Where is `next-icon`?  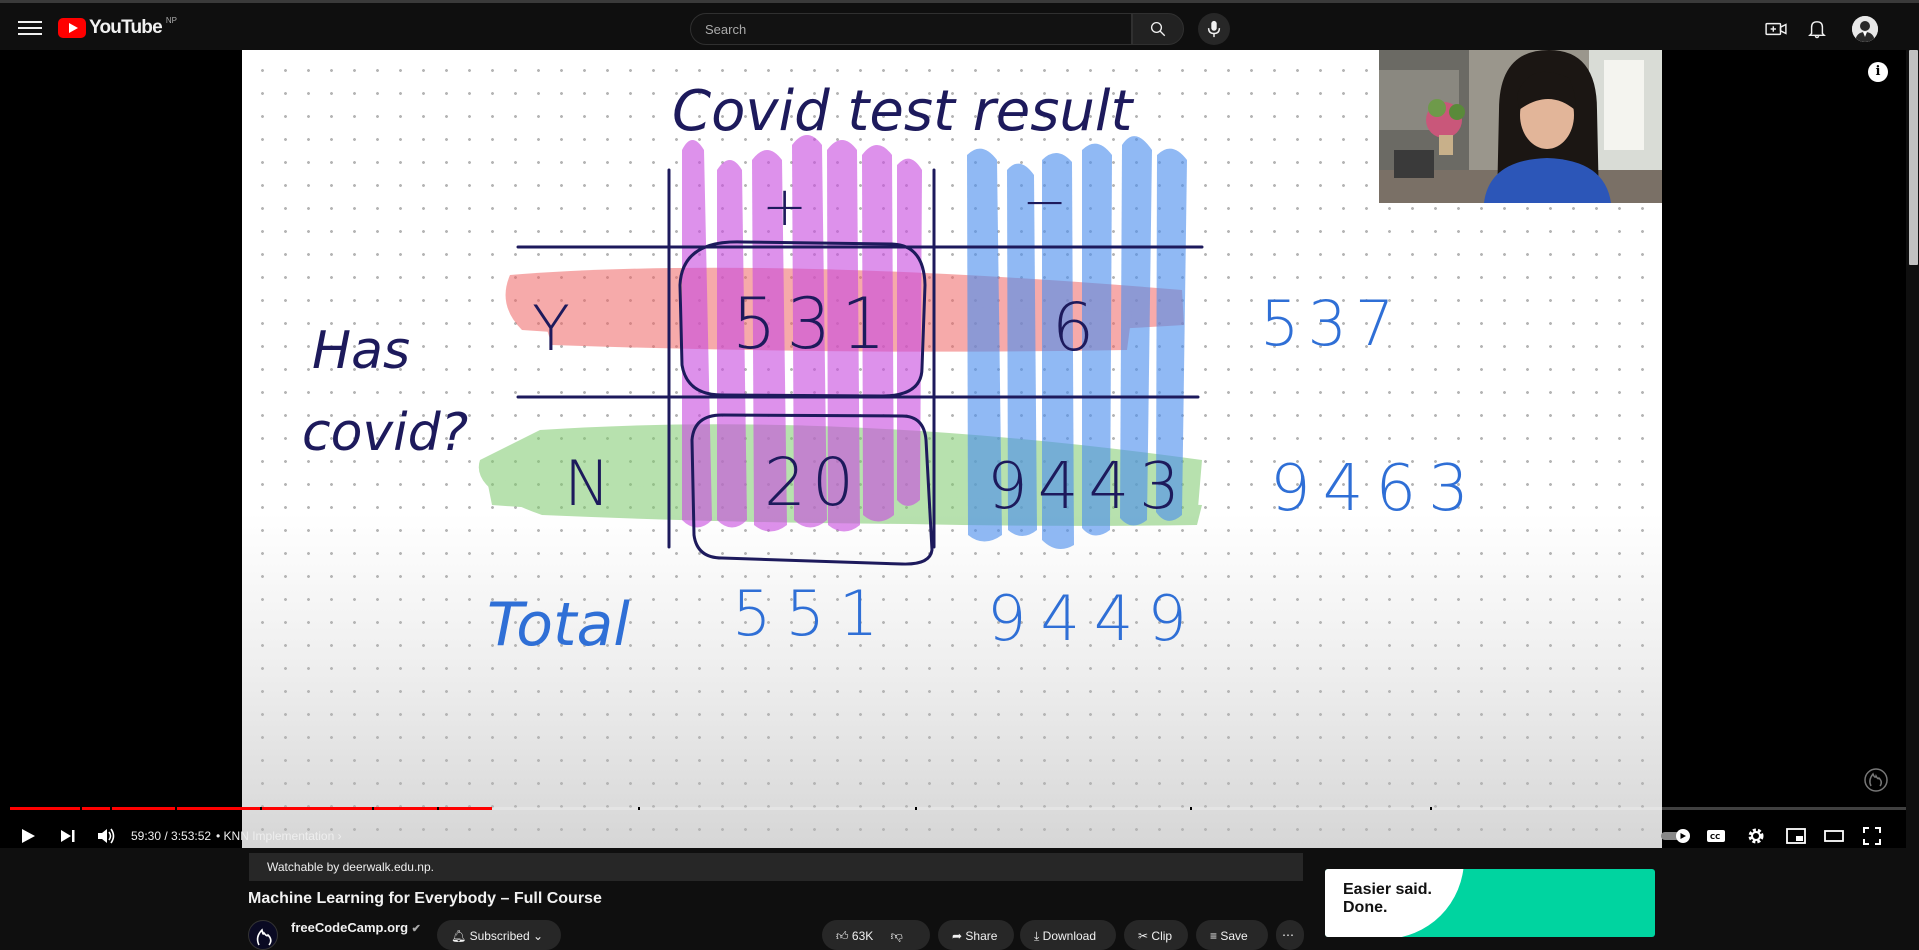
next-icon is located at coordinates (68, 836).